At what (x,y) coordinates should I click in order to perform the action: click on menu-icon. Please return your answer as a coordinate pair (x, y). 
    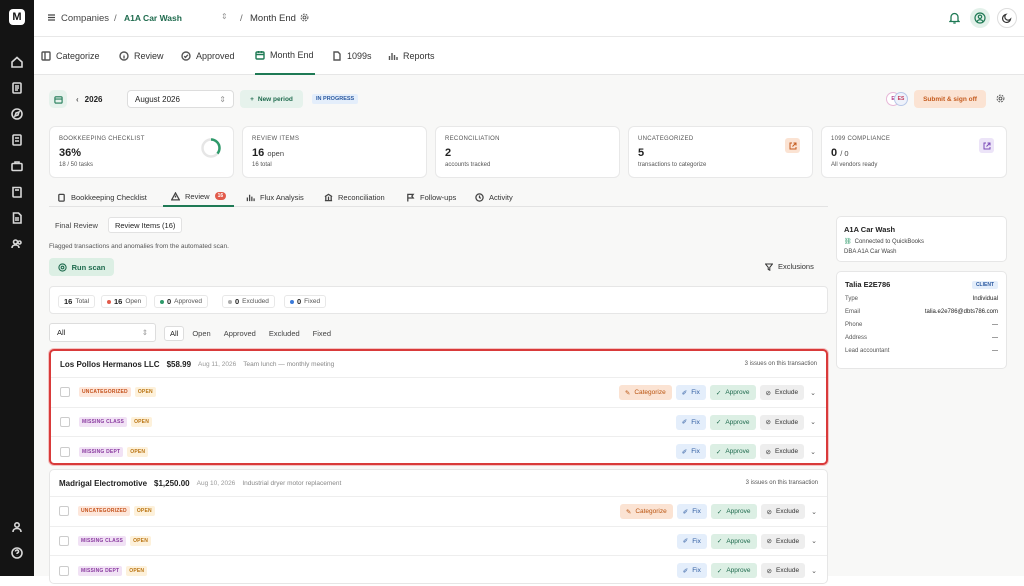
    Looking at the image, I should click on (51, 18).